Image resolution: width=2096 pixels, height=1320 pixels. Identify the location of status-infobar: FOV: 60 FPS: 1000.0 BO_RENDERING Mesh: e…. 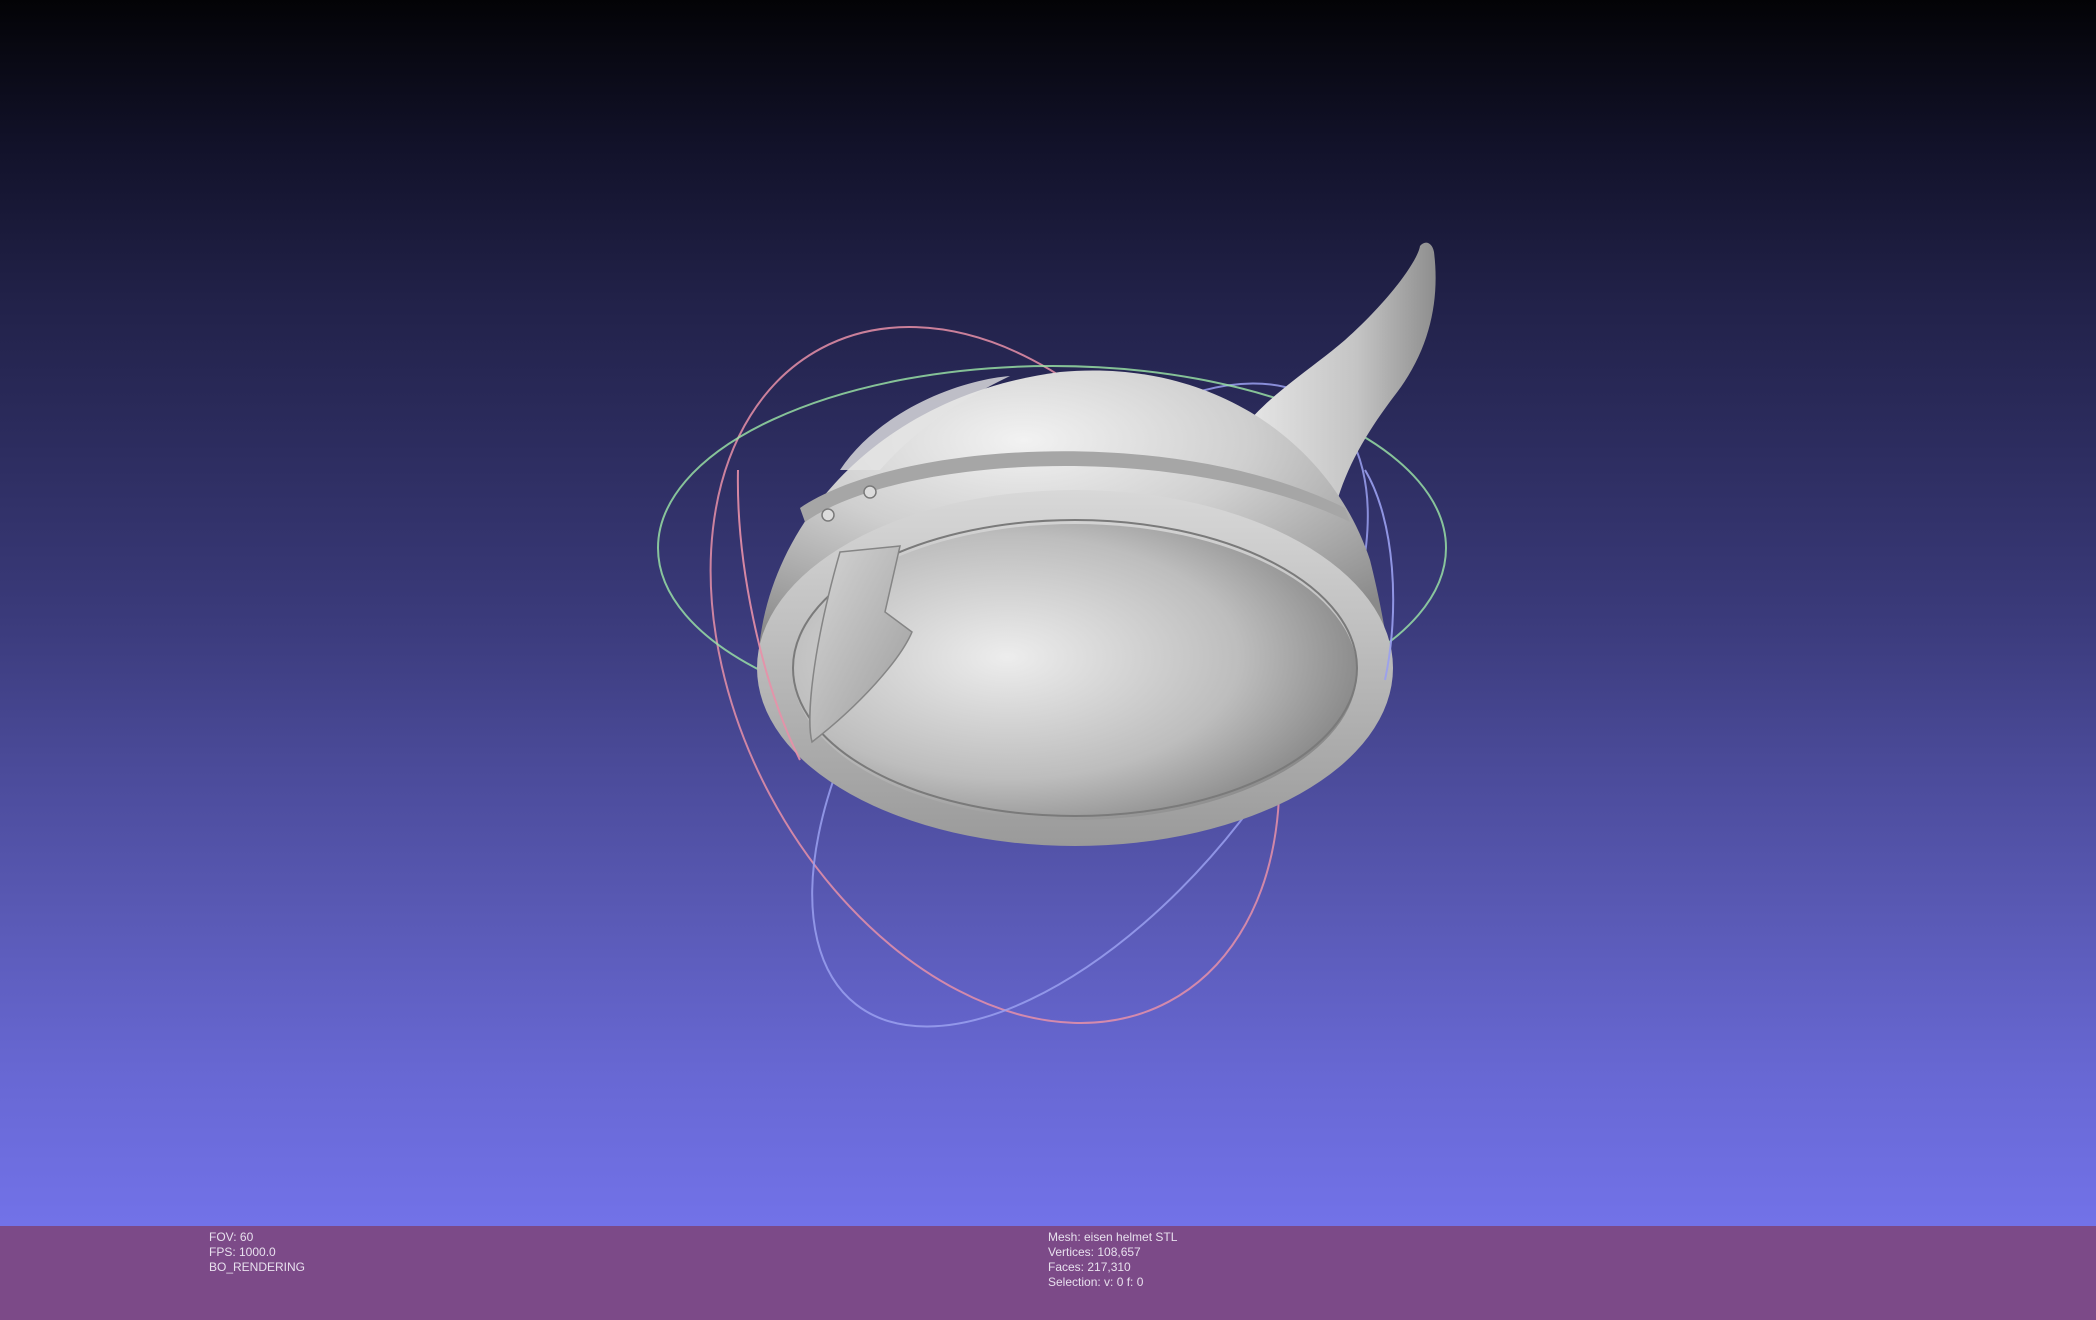
(1048, 1273).